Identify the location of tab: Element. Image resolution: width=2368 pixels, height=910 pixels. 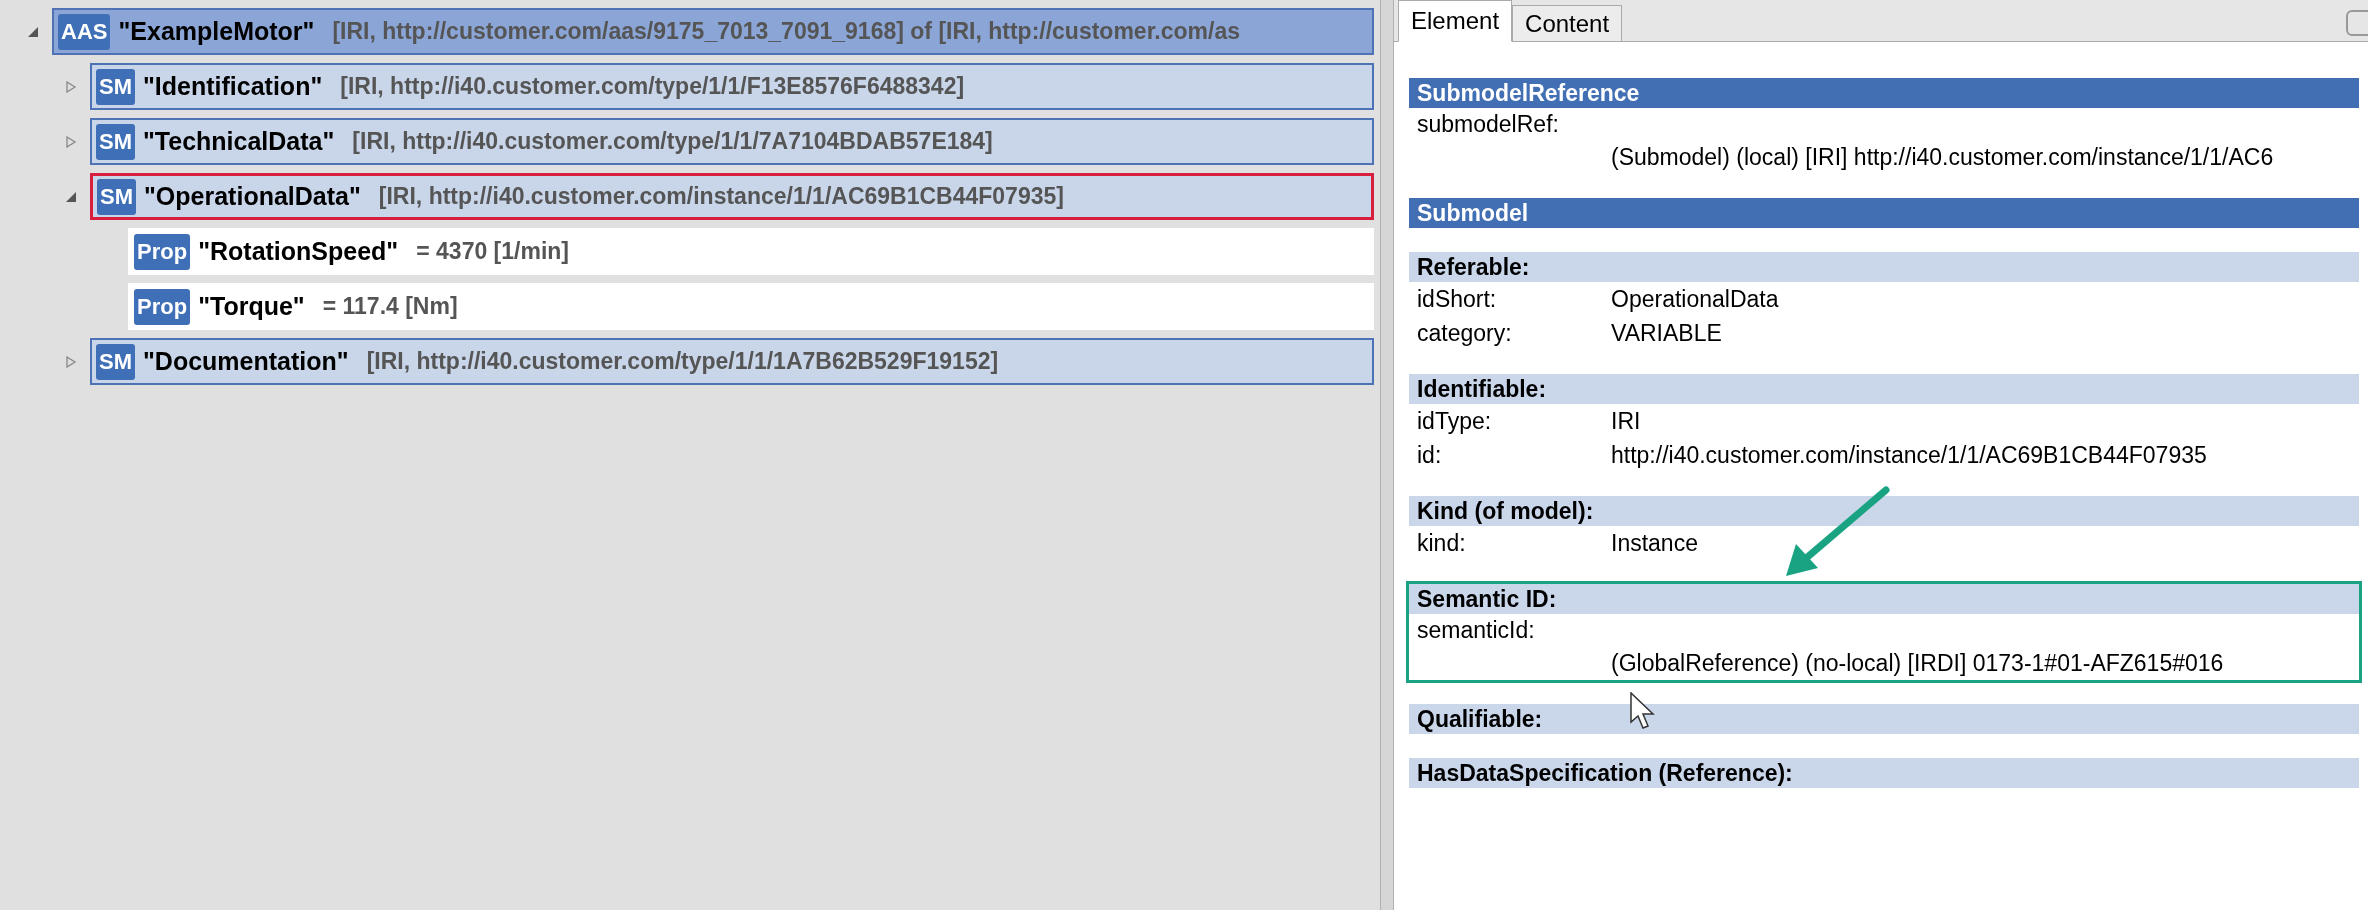
(1455, 21).